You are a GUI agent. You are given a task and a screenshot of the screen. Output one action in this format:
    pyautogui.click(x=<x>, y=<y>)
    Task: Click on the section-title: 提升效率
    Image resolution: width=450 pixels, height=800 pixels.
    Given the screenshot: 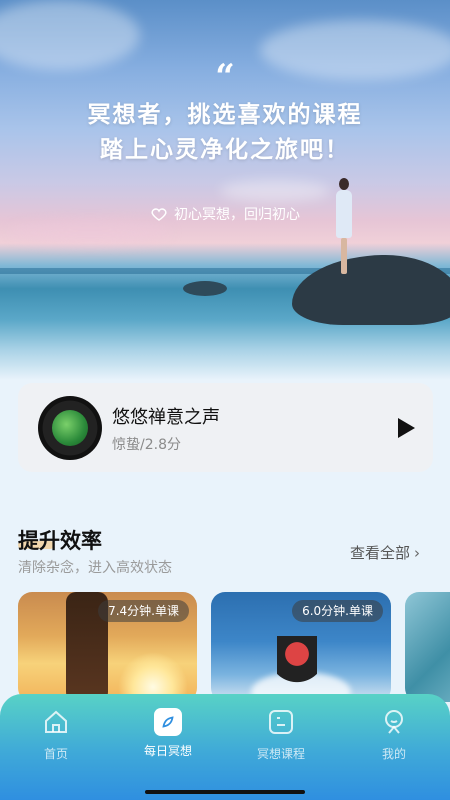 What is the action you would take?
    pyautogui.click(x=60, y=541)
    